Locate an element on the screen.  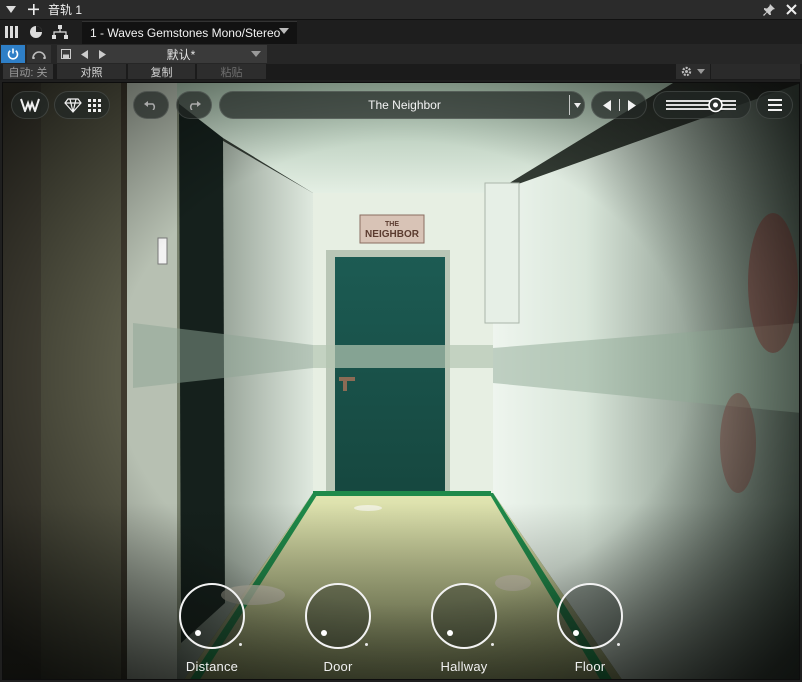
host-preset-selector: 默认* is located at coordinates (162, 54).